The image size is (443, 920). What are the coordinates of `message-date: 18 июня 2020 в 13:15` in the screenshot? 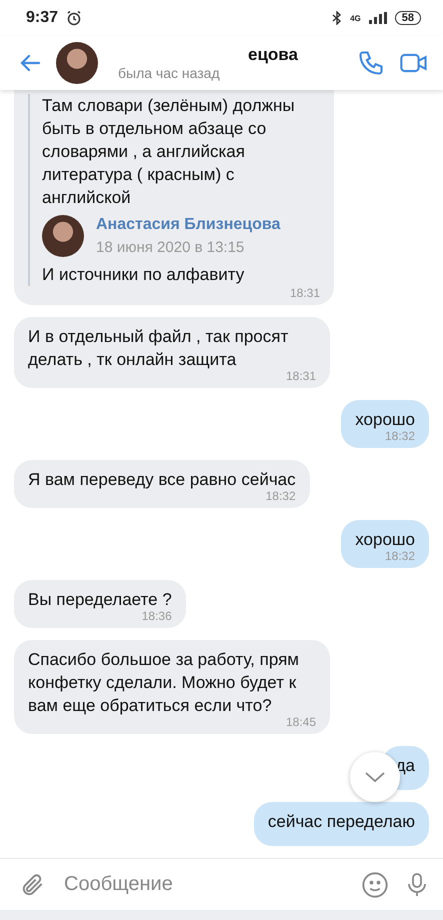 It's located at (171, 248).